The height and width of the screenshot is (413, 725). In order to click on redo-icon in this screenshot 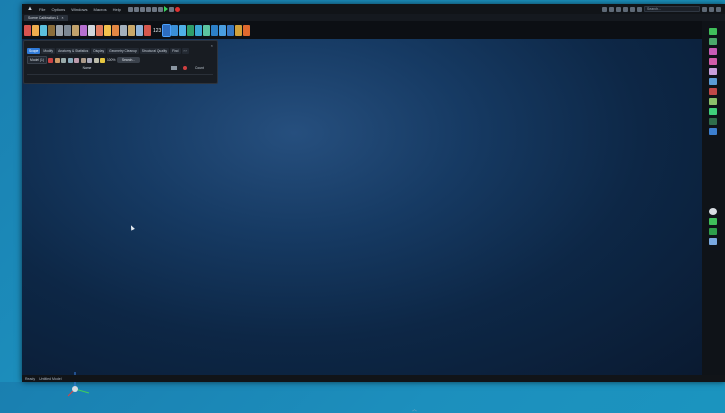, I will do `click(154, 9)`.